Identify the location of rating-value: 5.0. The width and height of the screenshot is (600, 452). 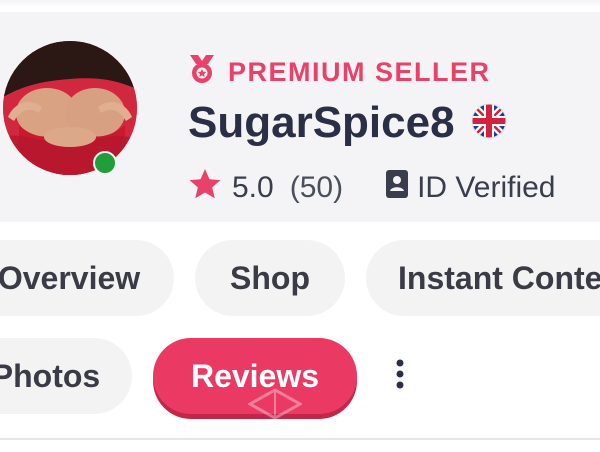
(253, 187).